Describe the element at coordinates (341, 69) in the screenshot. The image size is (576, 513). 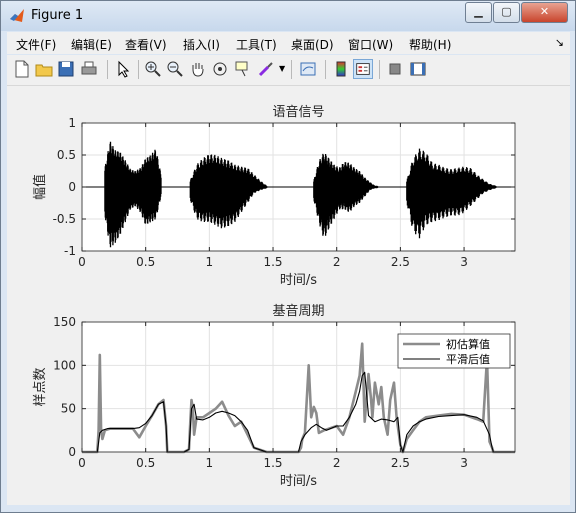
I see `colorbar-icon` at that location.